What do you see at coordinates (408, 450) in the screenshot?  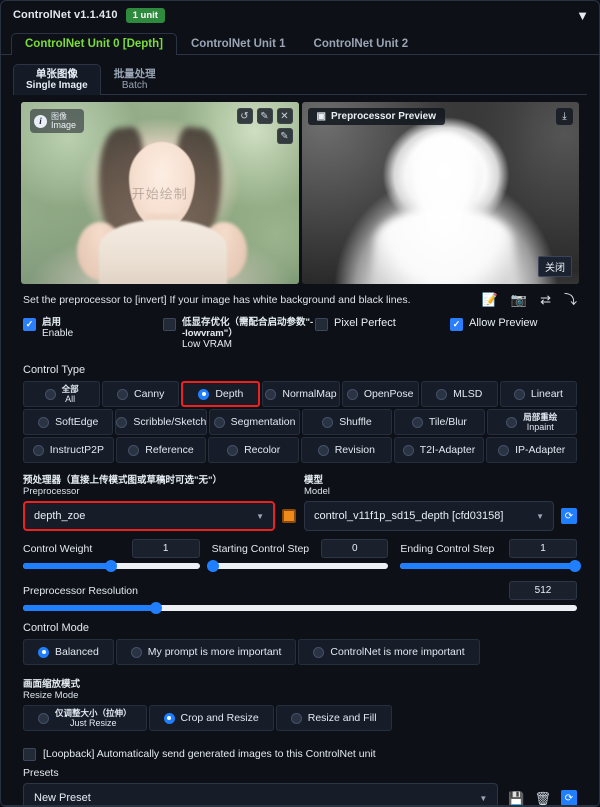 I see `radio-t2i-adapter` at bounding box center [408, 450].